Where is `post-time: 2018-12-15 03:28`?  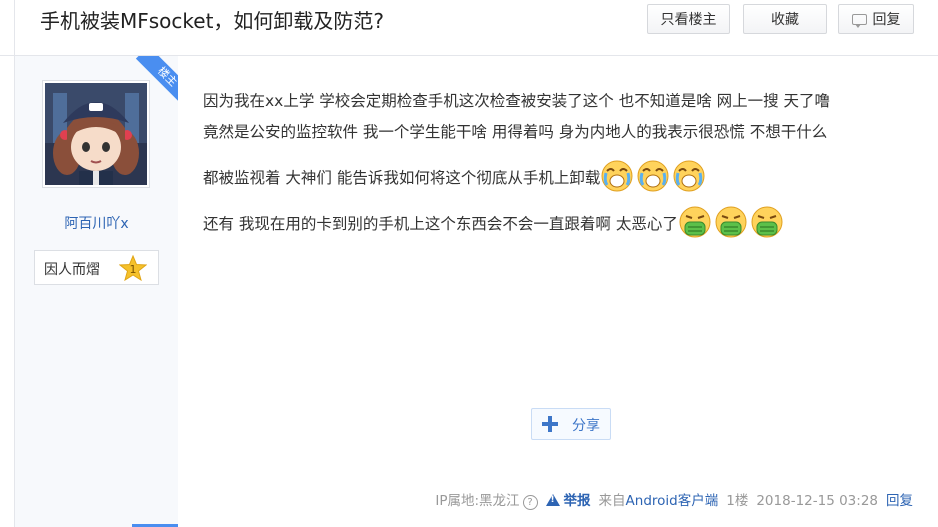 post-time: 2018-12-15 03:28 is located at coordinates (817, 501).